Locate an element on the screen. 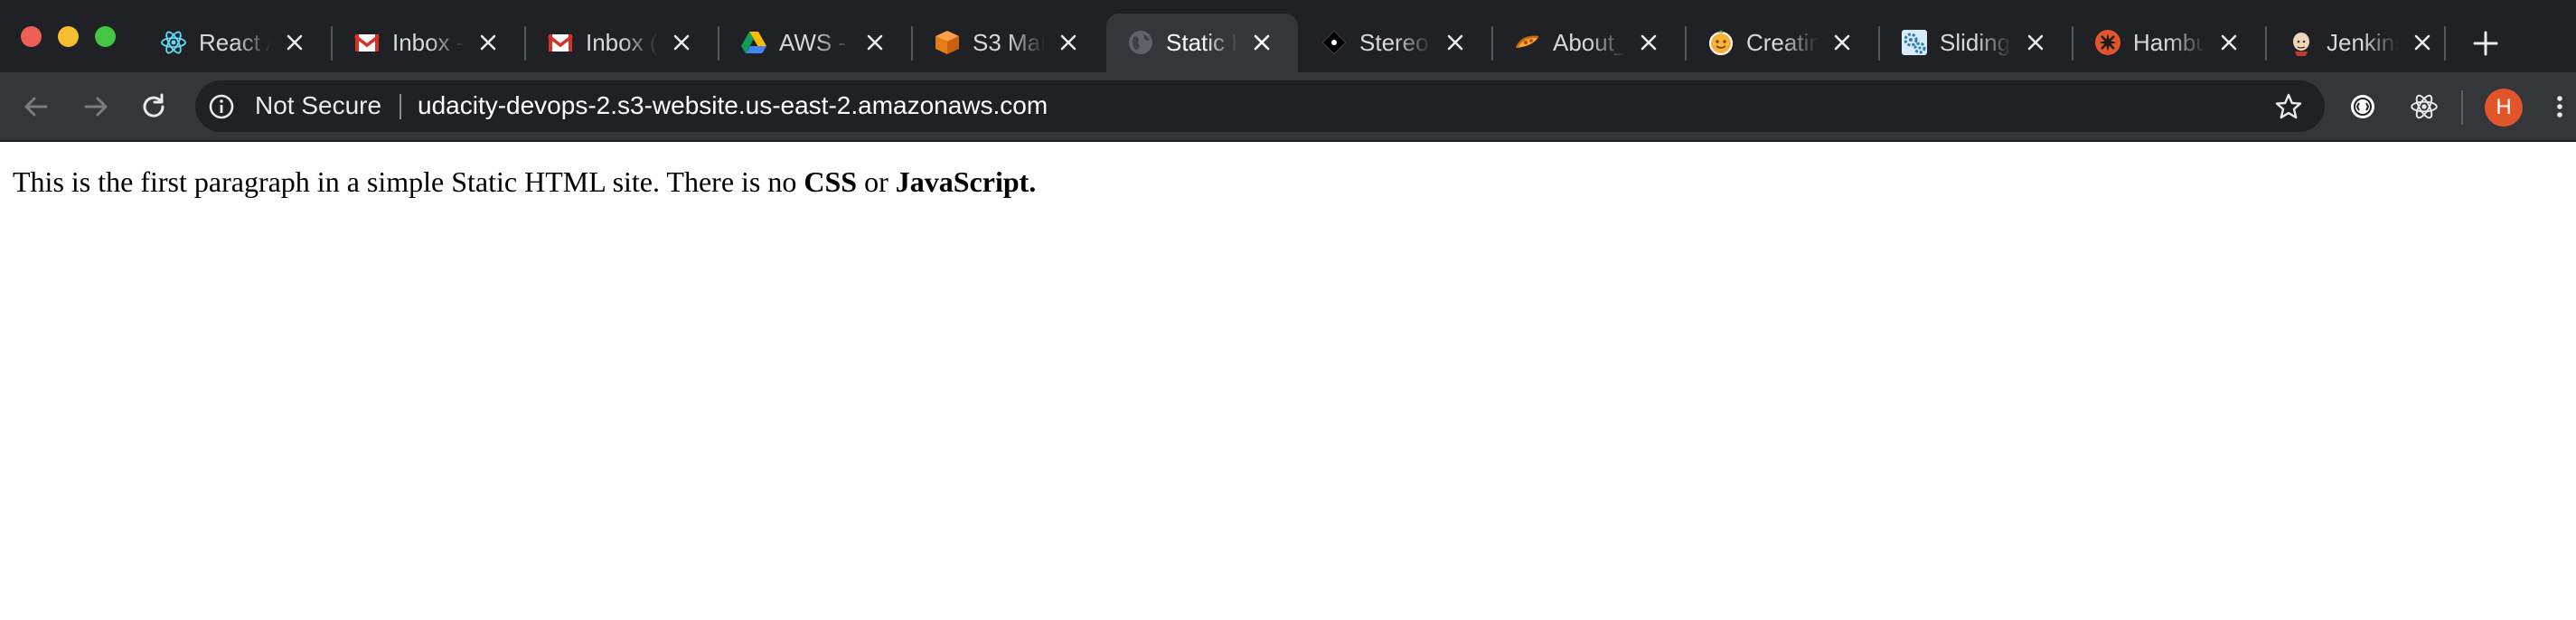 This screenshot has height=620, width=2576. tab-title: S3 Man is located at coordinates (1009, 42).